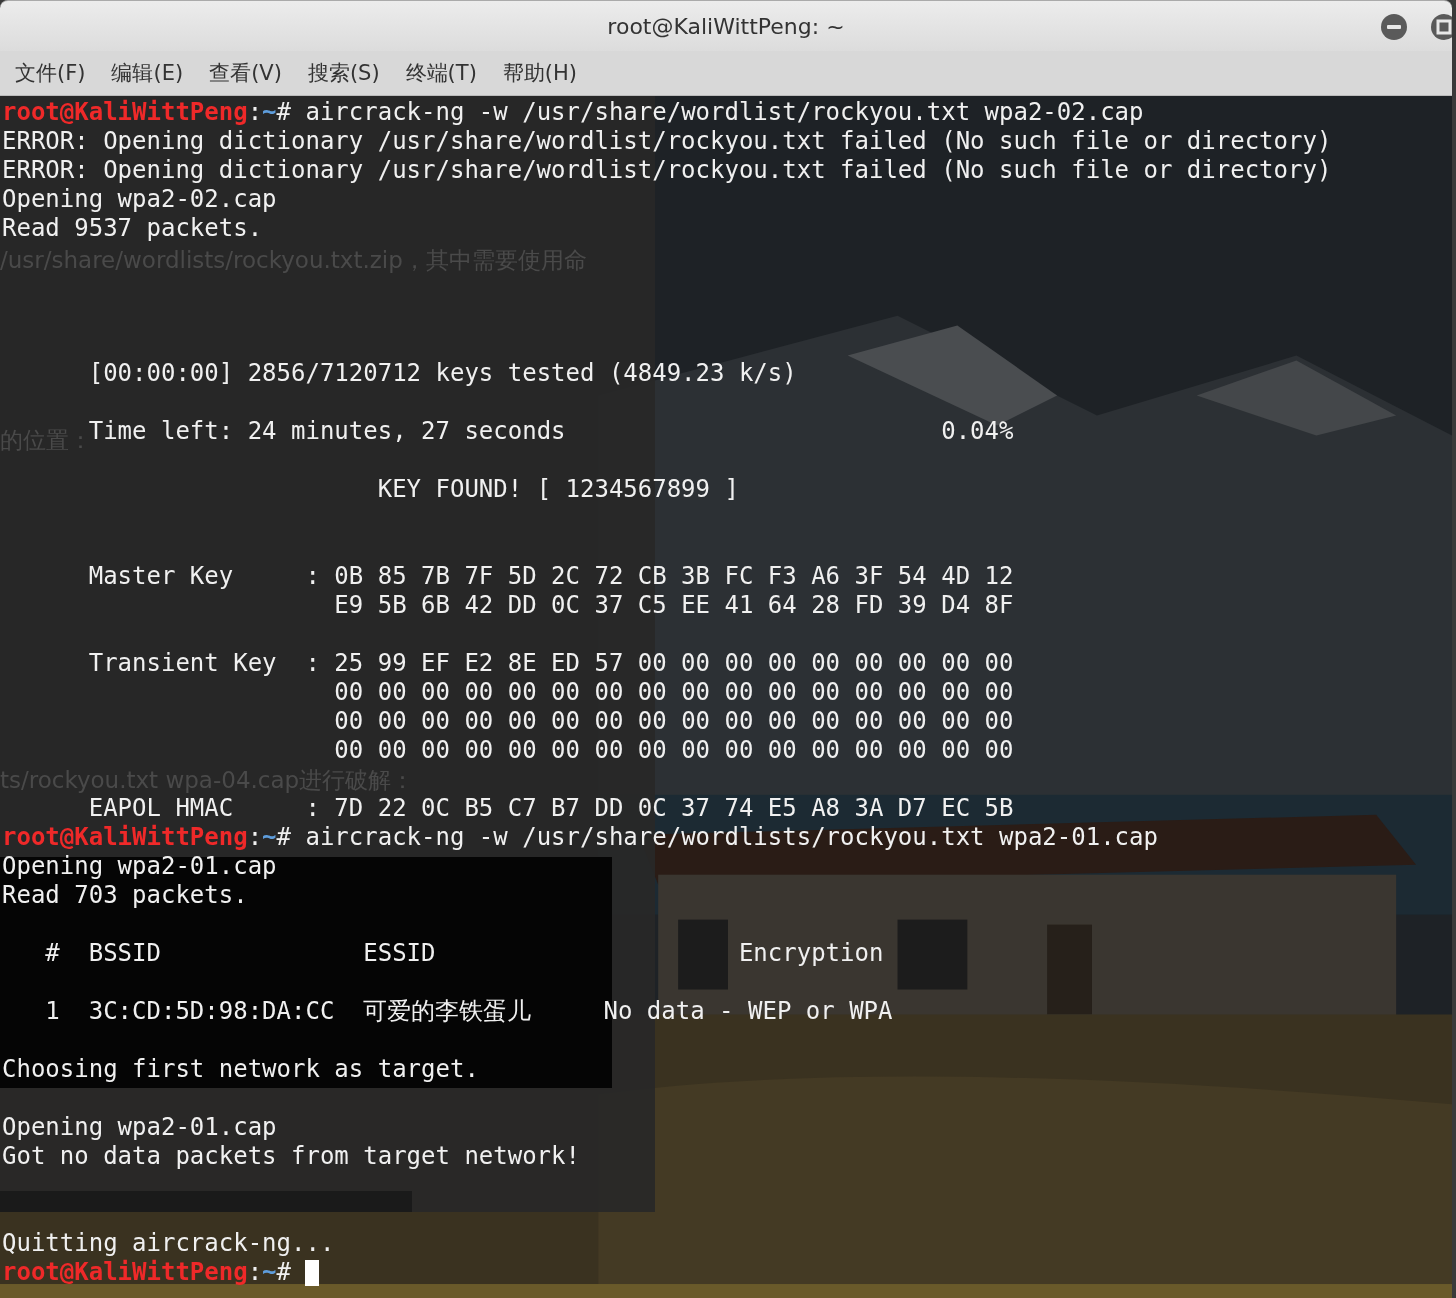 The height and width of the screenshot is (1298, 1456). Describe the element at coordinates (1394, 27) in the screenshot. I see `minimize-icon` at that location.